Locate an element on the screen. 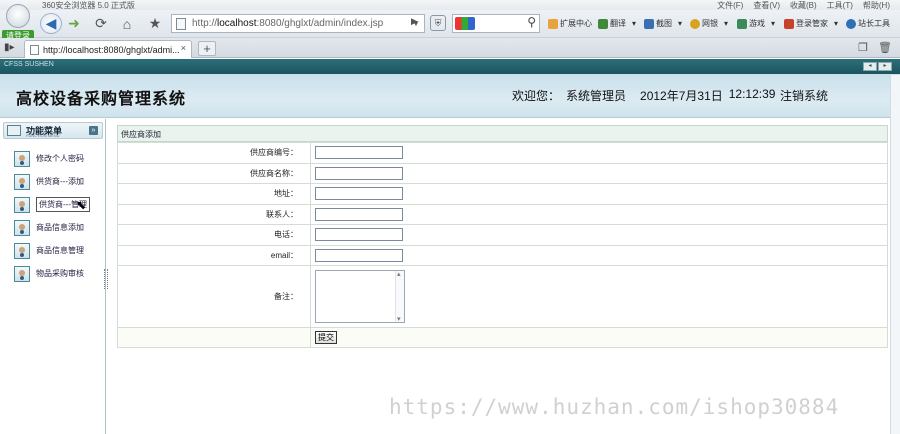 The width and height of the screenshot is (900, 434). remarks-textarea is located at coordinates (360, 296).